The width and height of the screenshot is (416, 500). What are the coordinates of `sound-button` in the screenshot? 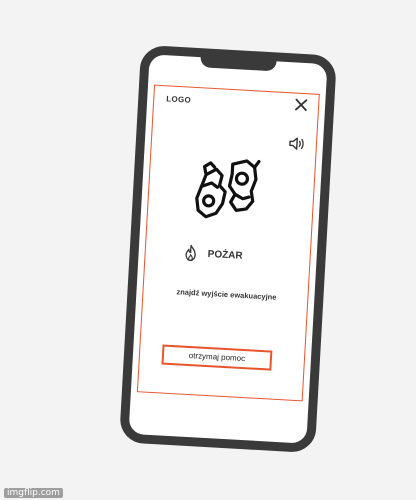 It's located at (297, 143).